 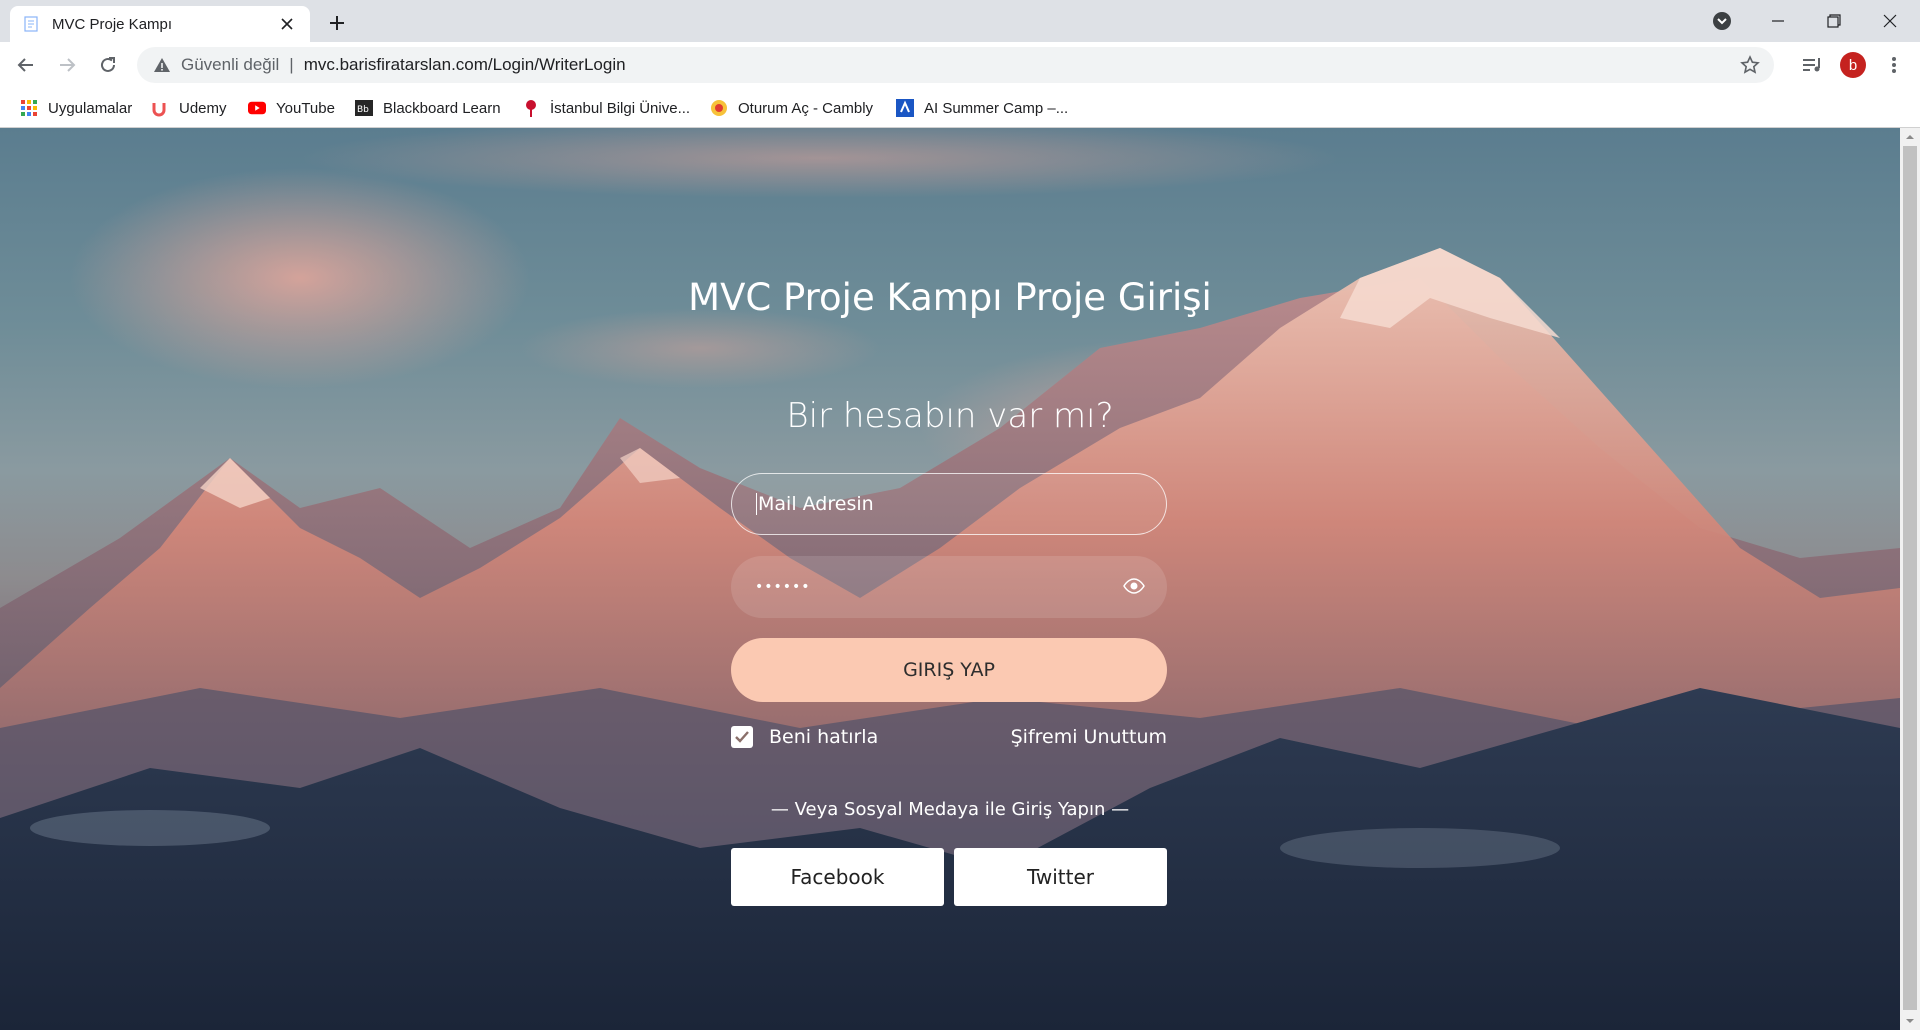 What do you see at coordinates (949, 587) in the screenshot?
I see `password-input: ••••••` at bounding box center [949, 587].